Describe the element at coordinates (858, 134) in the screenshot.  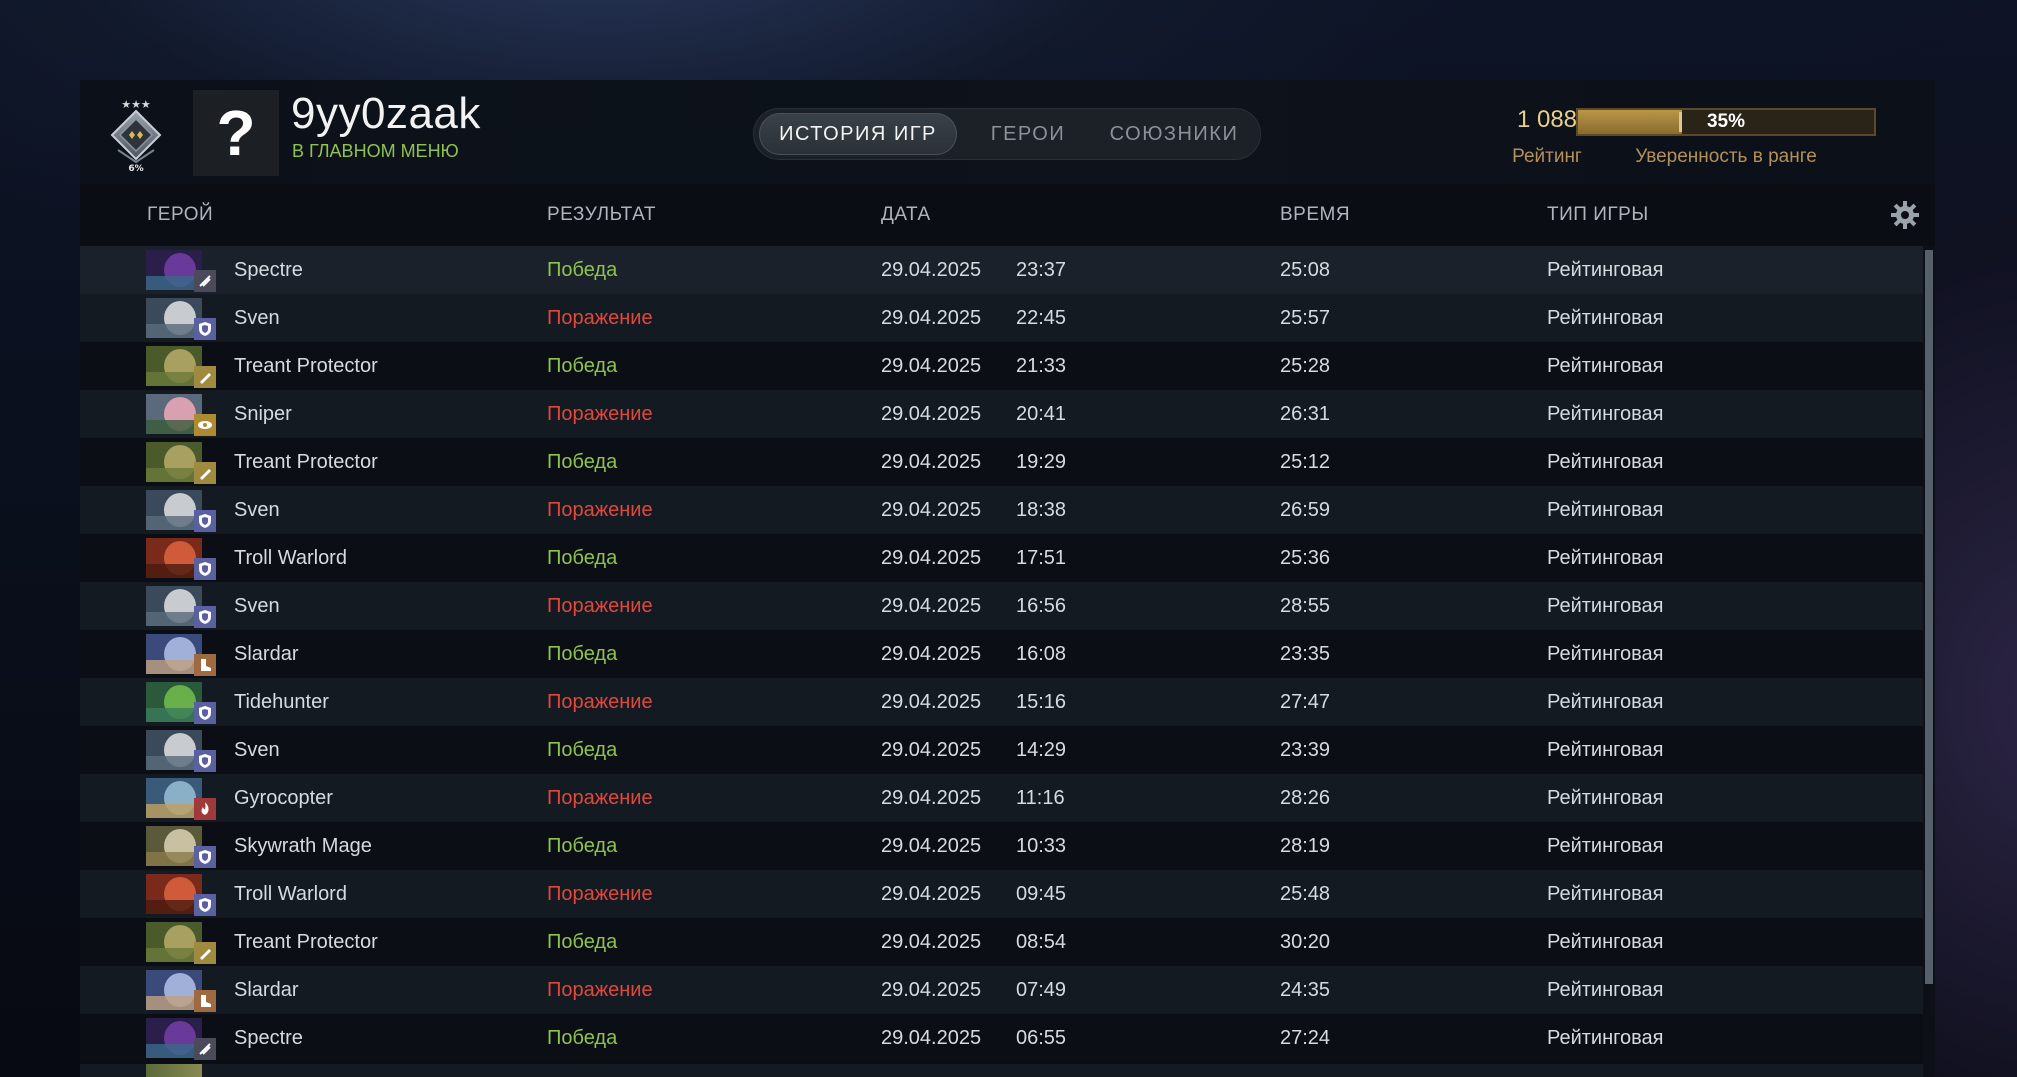
I see `tab-match-history: ИСТОРИЯ ИГР` at that location.